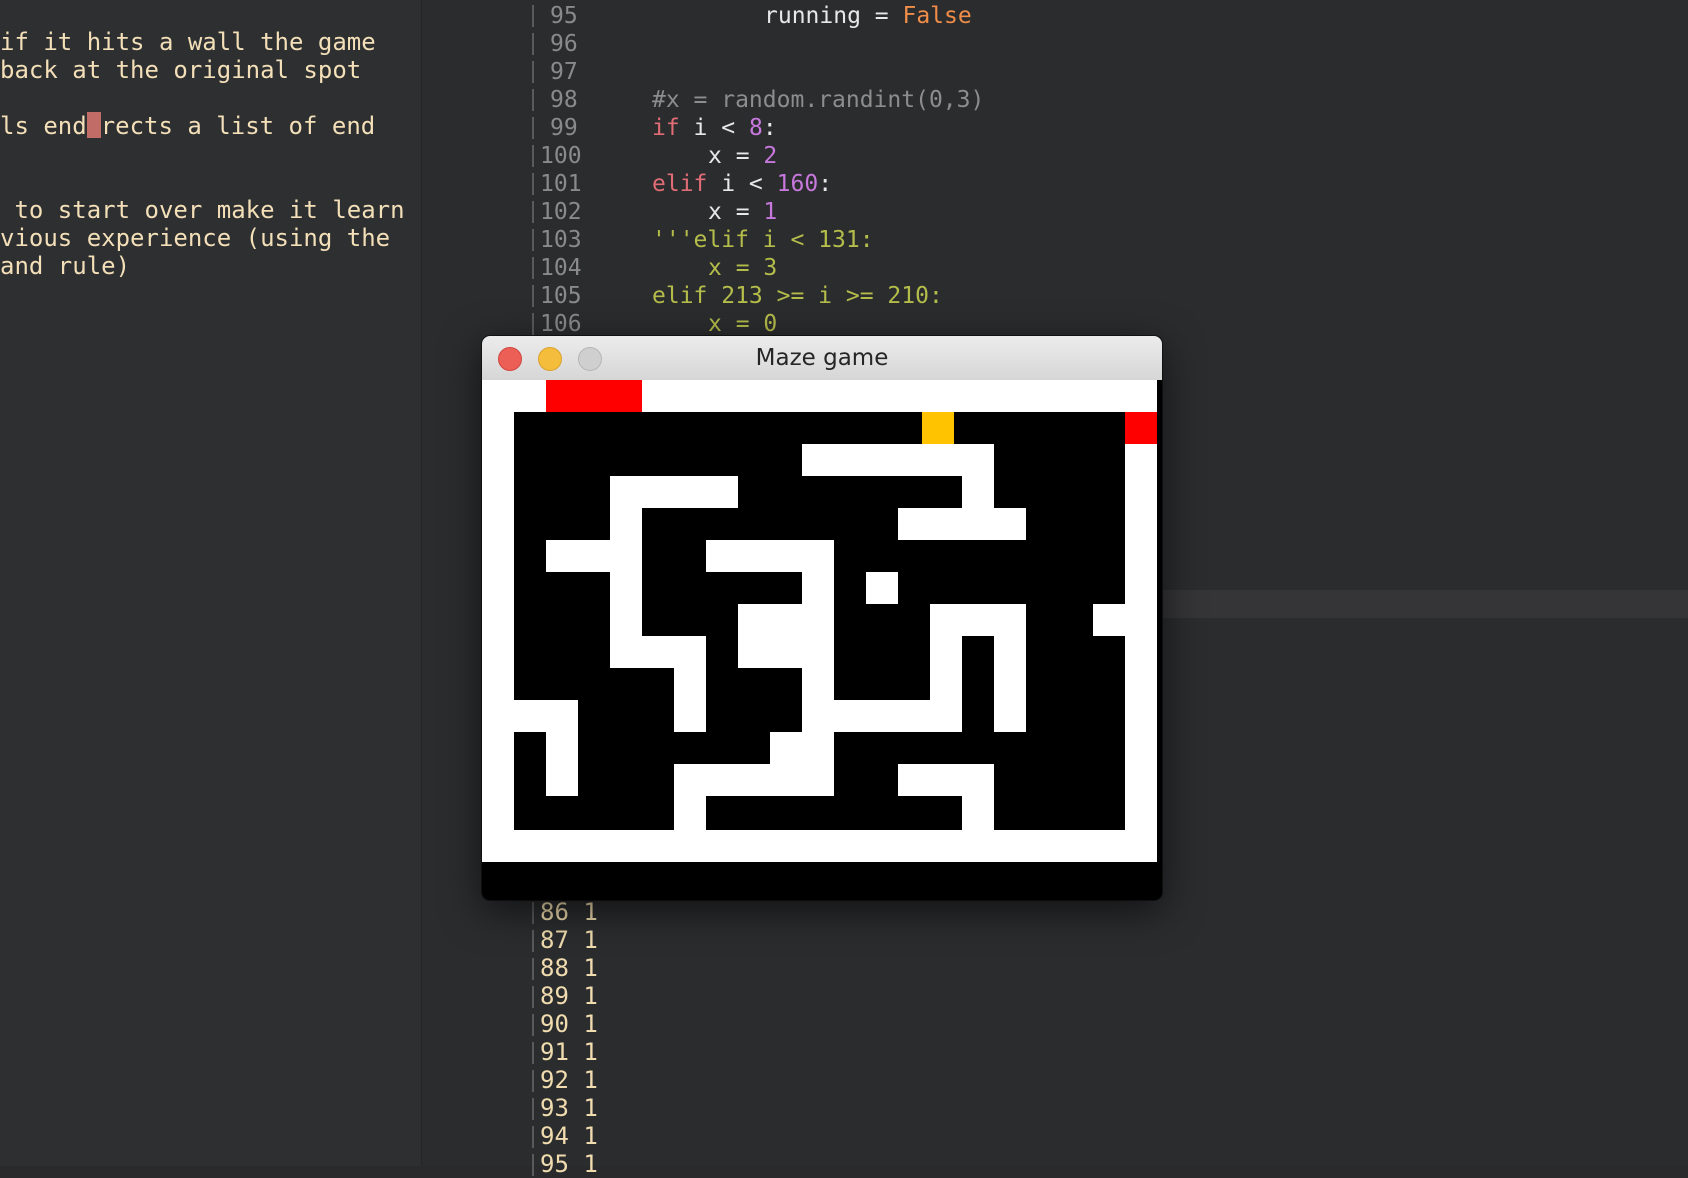 This screenshot has width=1688, height=1178. What do you see at coordinates (188, 42) in the screenshot?
I see `note-line-1: if it hits a wall the game` at bounding box center [188, 42].